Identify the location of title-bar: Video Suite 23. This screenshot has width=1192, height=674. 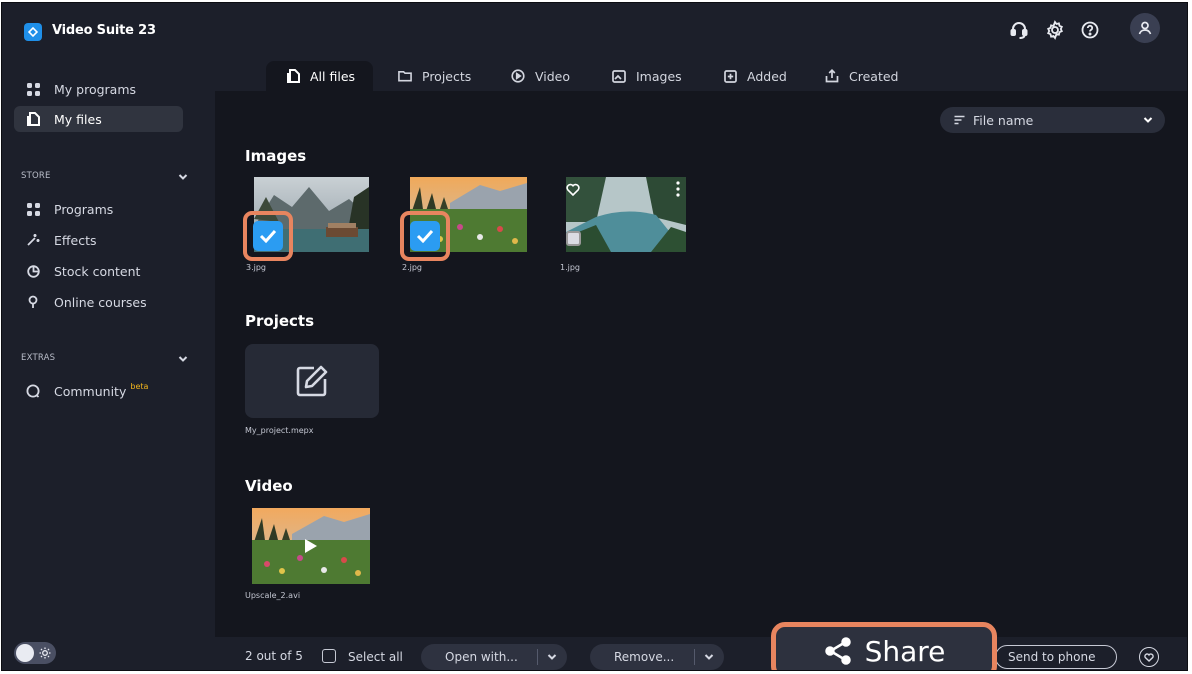
(594, 31).